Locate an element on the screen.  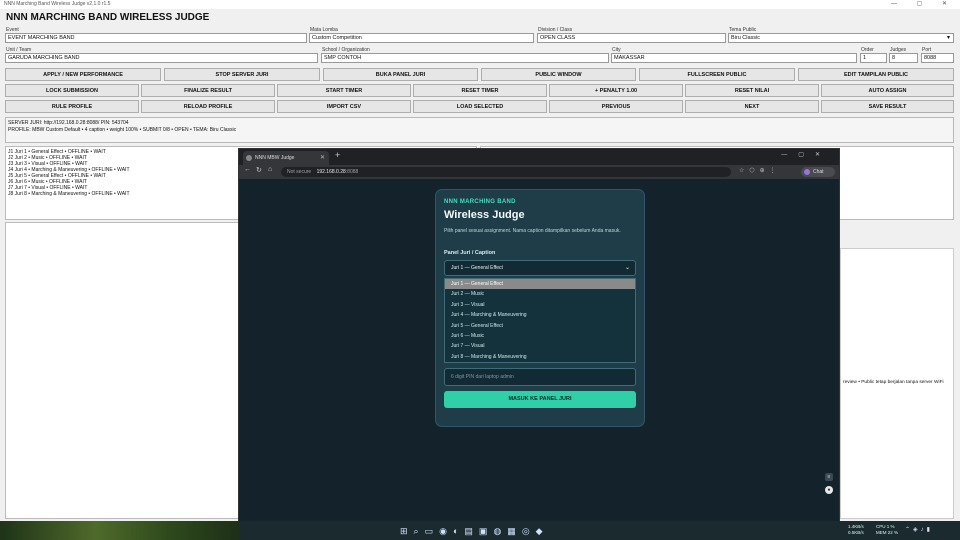
fullscreen-public-button: FULLSCREEN PUBLIC is located at coordinates (717, 74).